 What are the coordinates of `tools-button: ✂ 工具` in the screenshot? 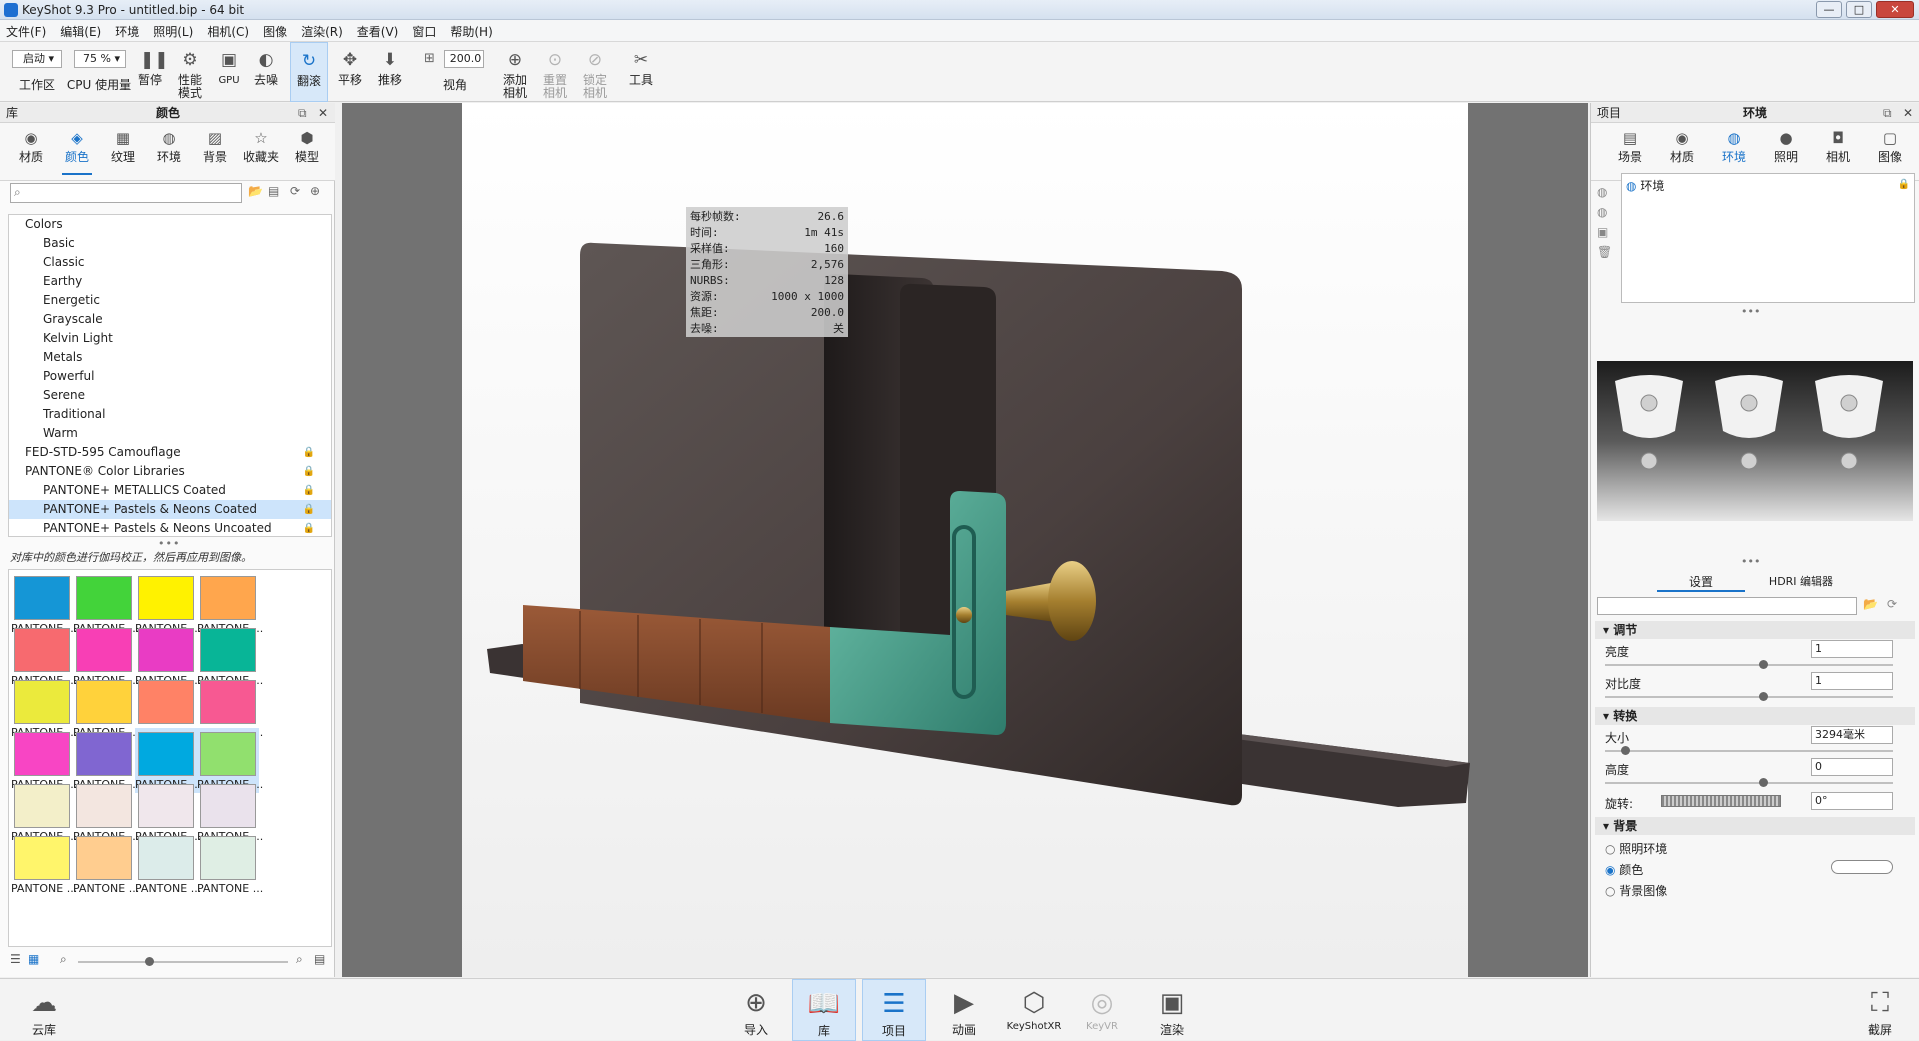 It's located at (641, 72).